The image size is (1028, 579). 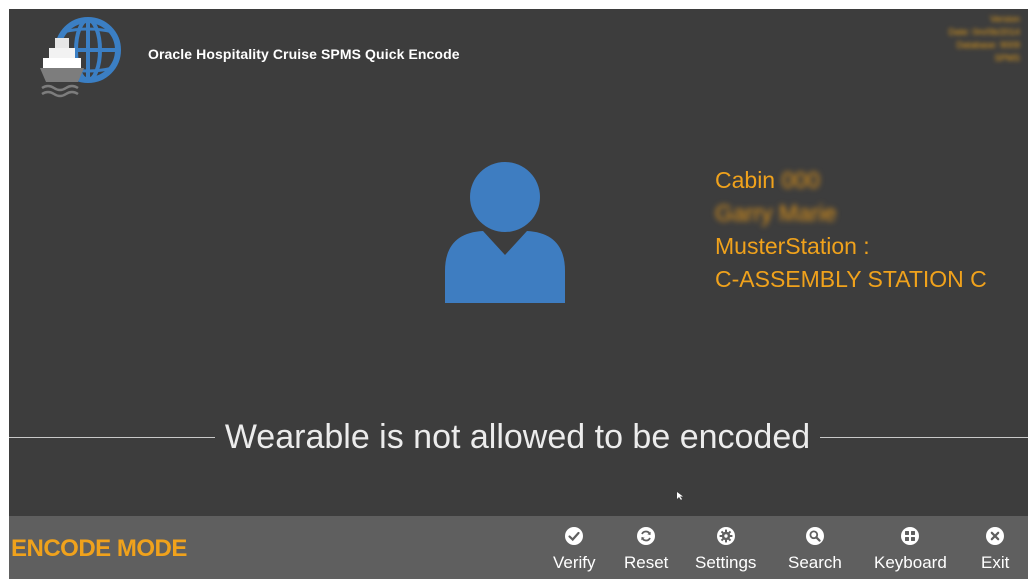 I want to click on exit-label: Exit, so click(x=995, y=562).